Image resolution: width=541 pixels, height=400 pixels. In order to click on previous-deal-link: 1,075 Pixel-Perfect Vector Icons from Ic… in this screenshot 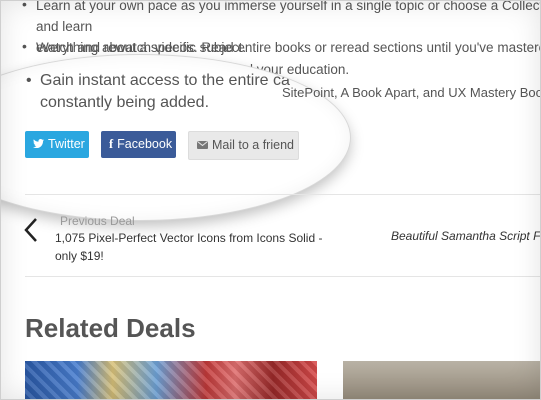, I will do `click(190, 247)`.